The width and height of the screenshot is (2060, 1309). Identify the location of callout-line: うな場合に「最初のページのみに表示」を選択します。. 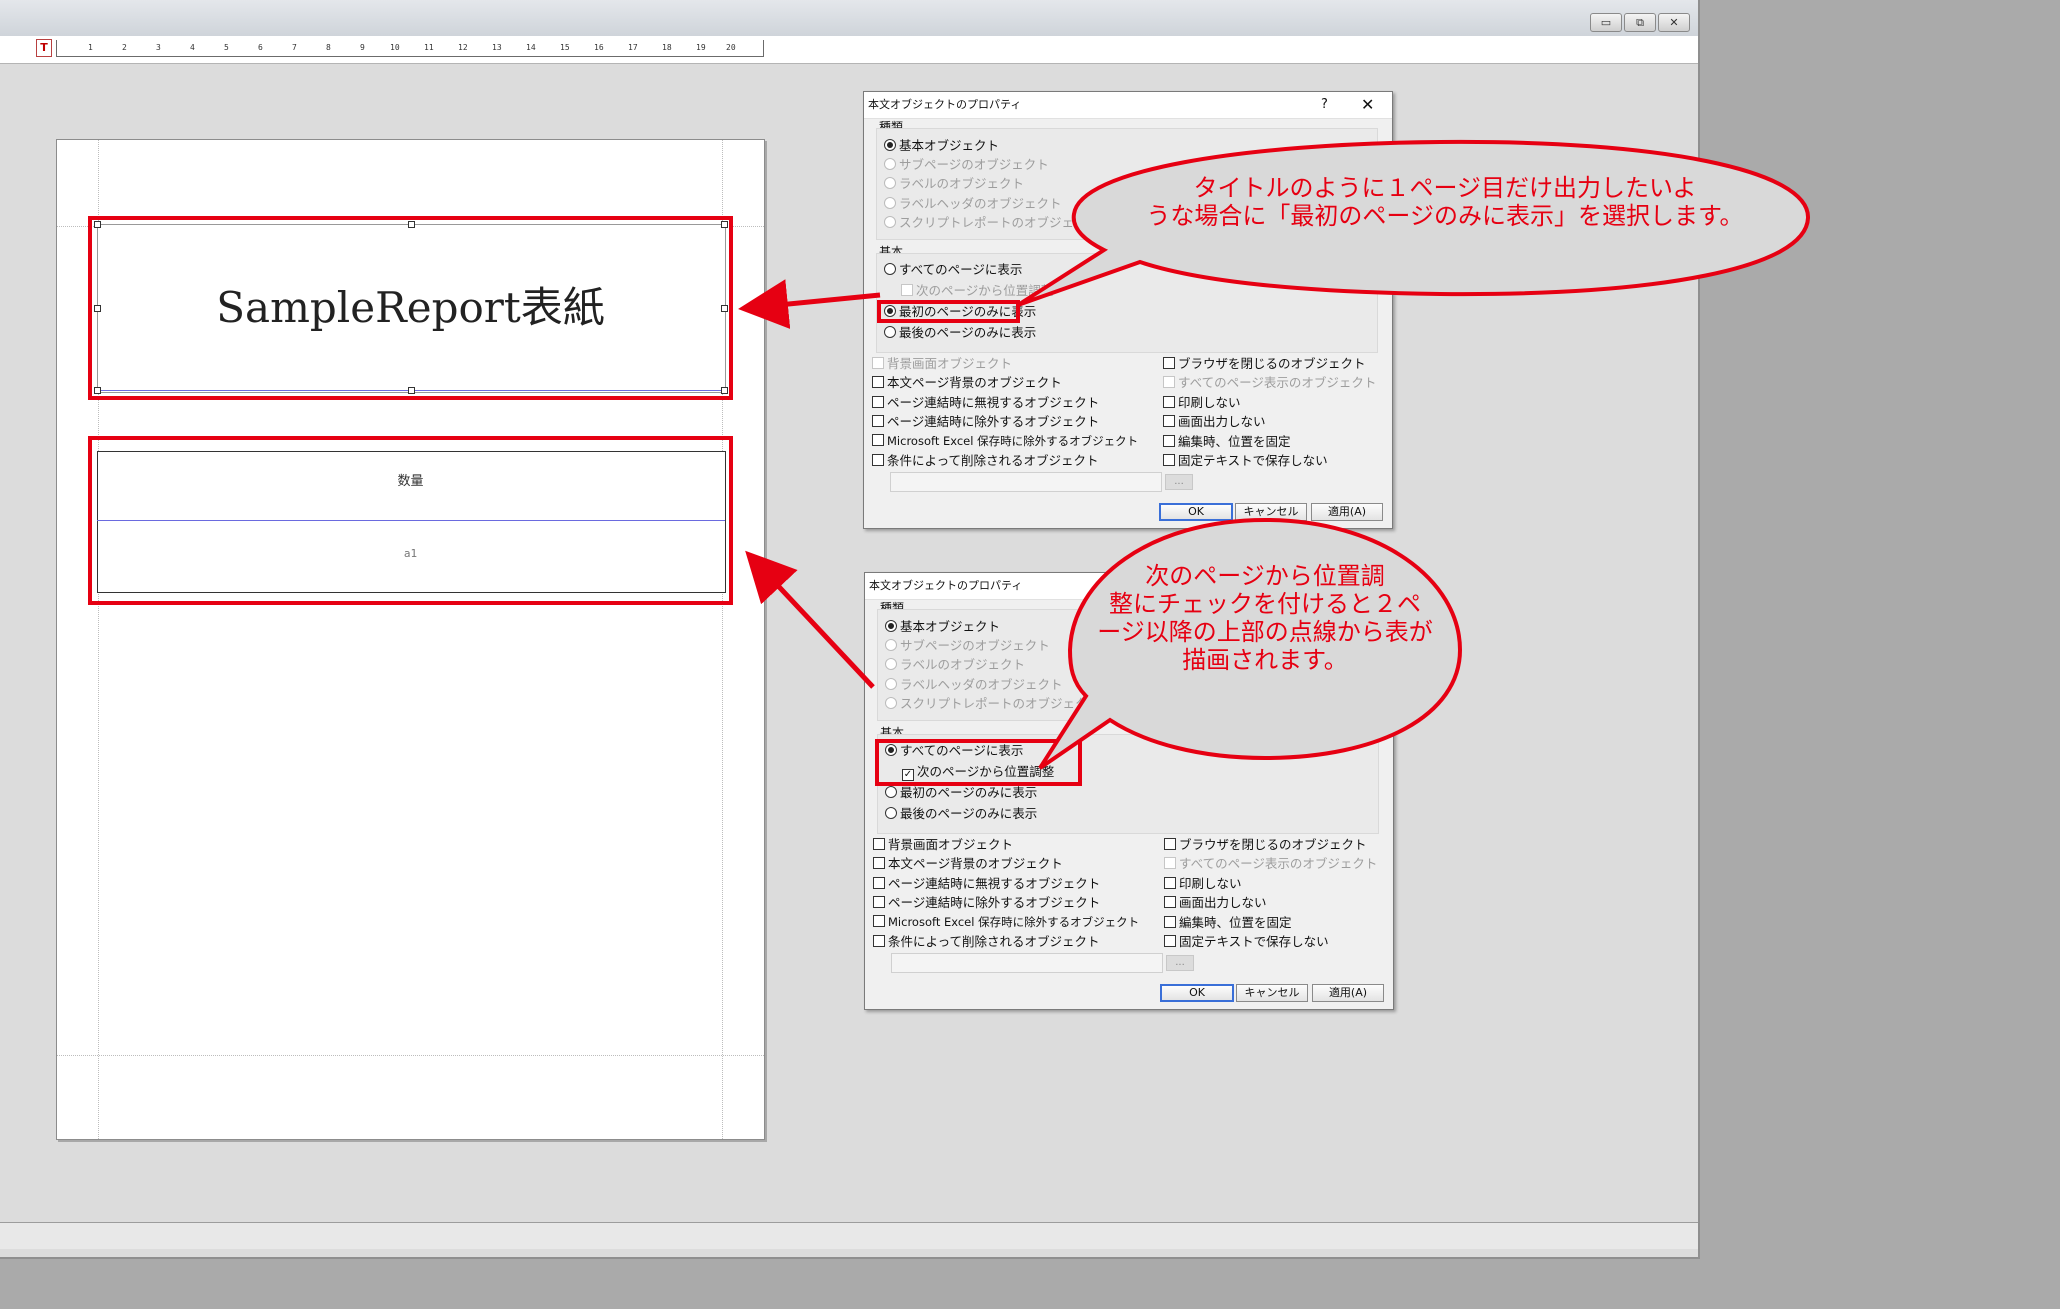
(1445, 216).